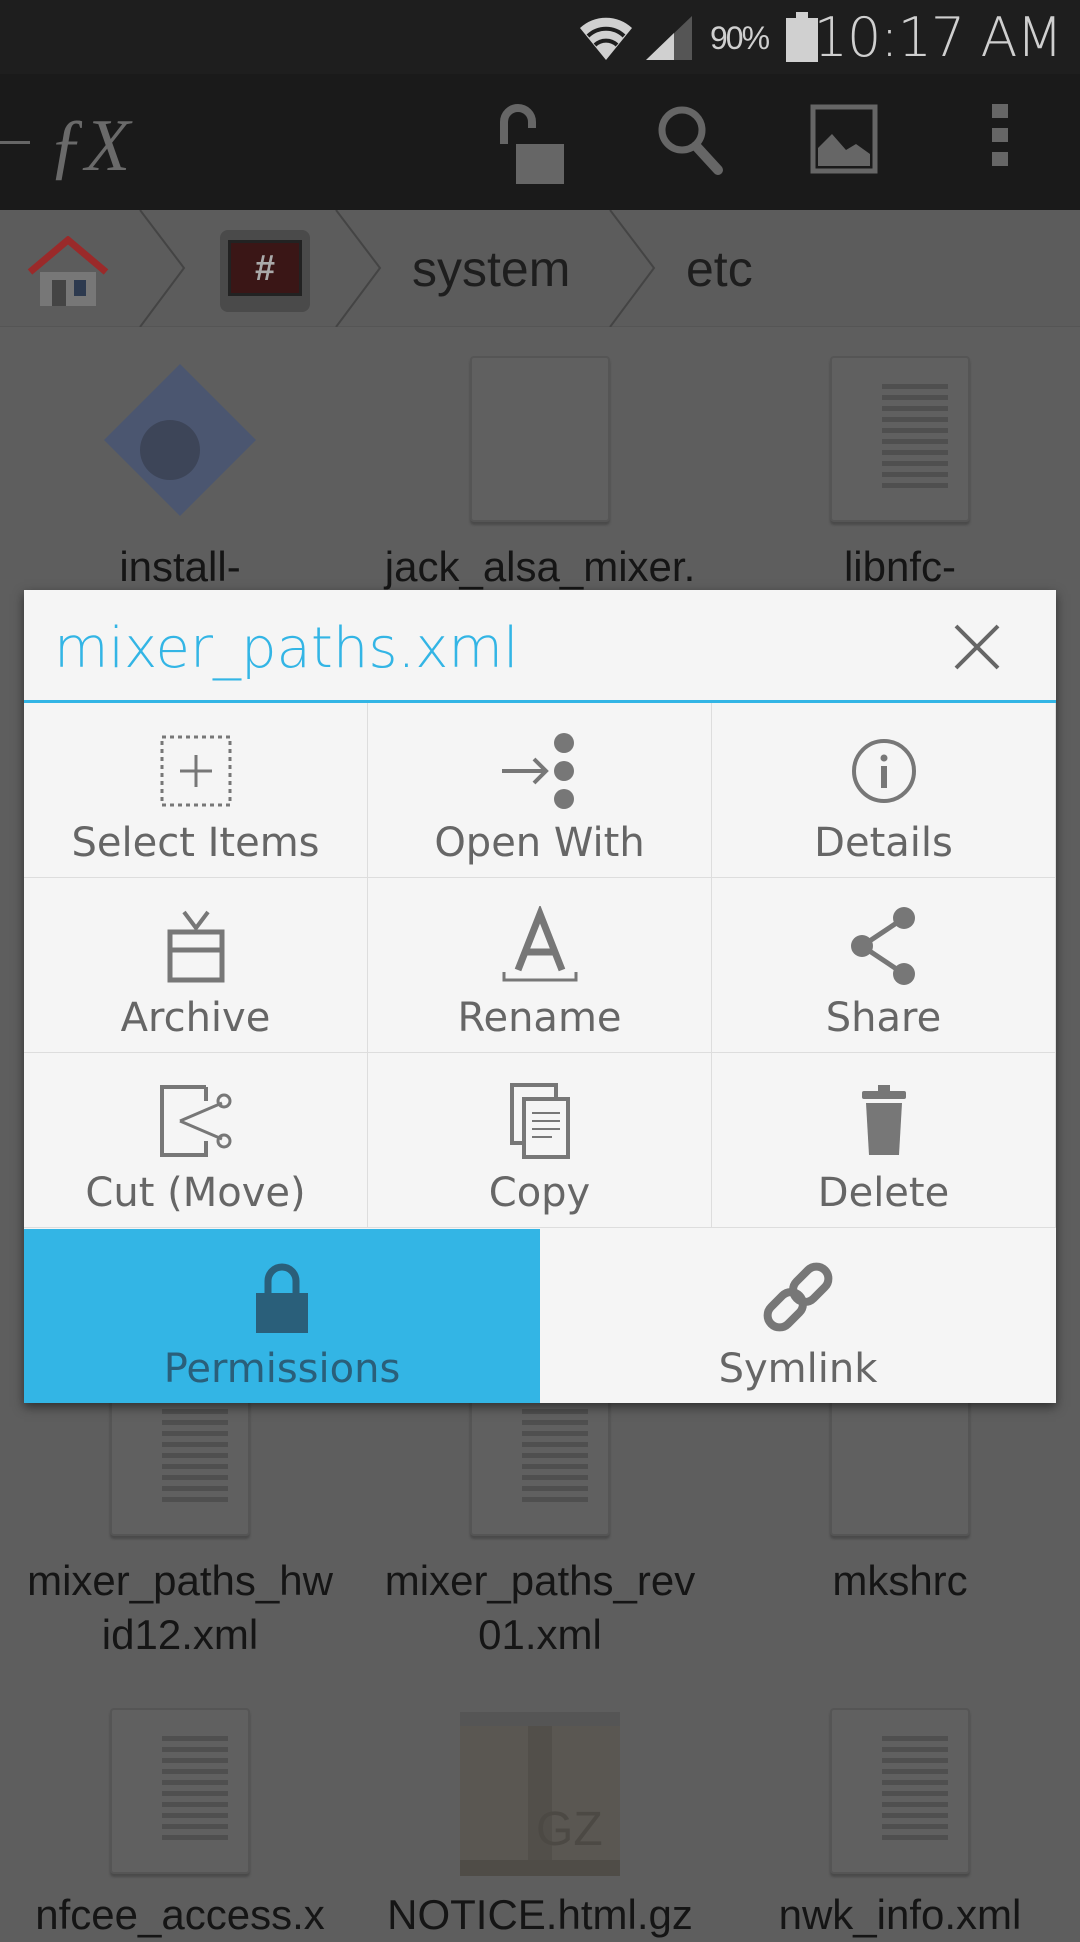  I want to click on search-icon, so click(691, 140).